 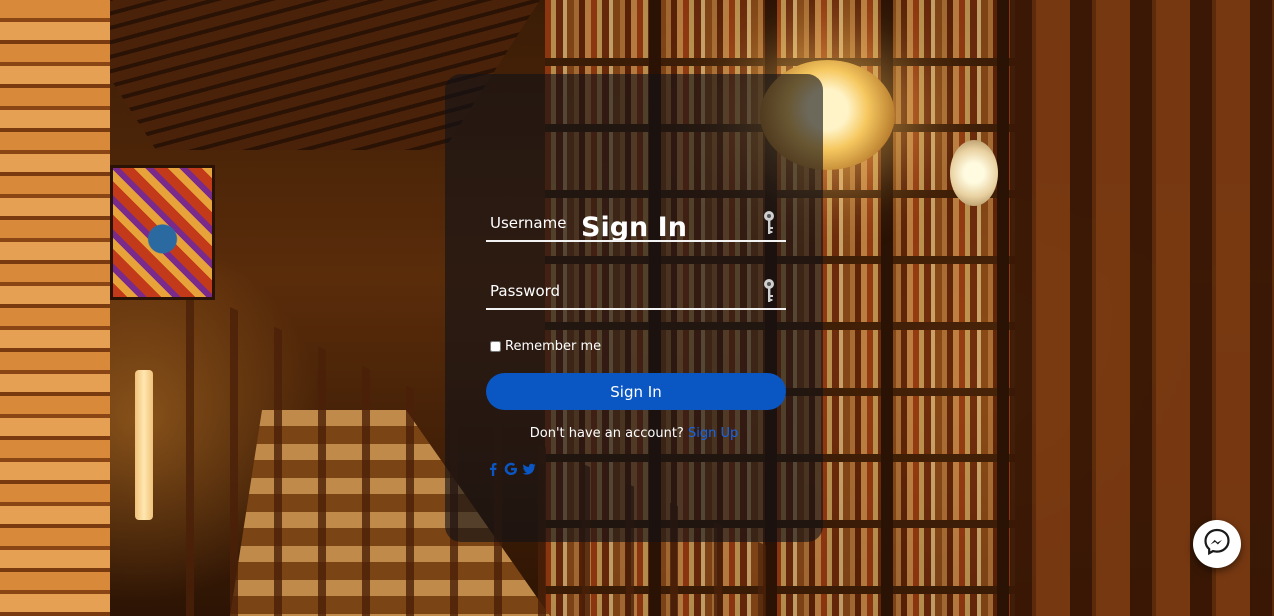 I want to click on messenger-icon, so click(x=1217, y=544).